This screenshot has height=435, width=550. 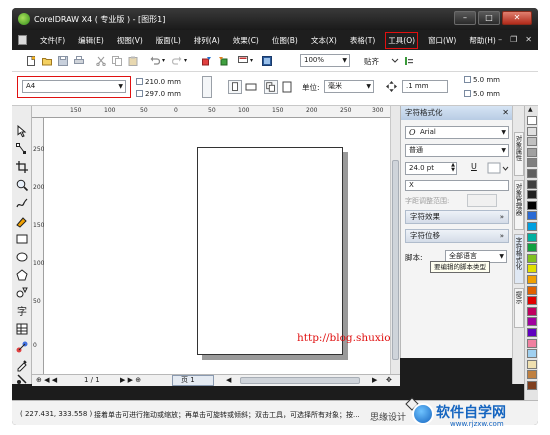 I want to click on ellipse-tool-icon, so click(x=22, y=257).